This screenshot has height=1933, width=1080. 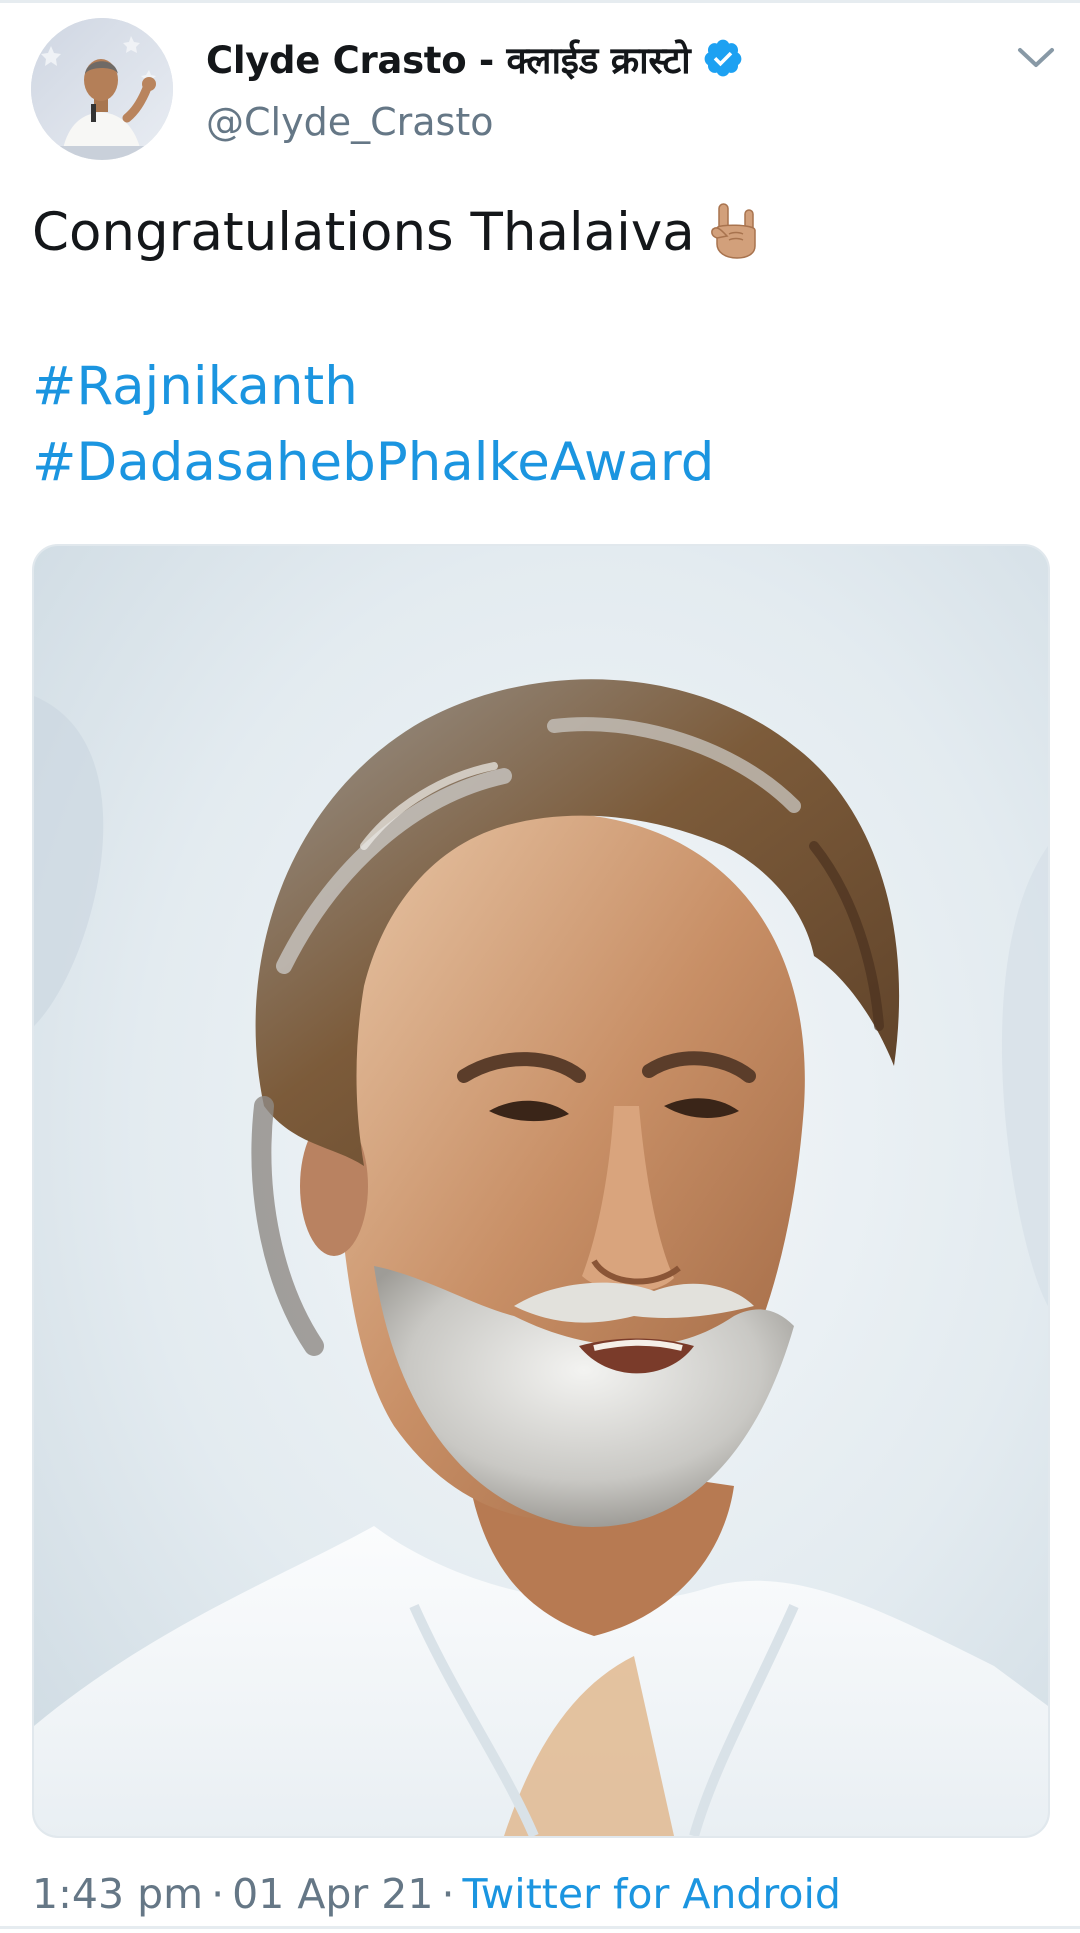 What do you see at coordinates (363, 232) in the screenshot?
I see `tweet-text-content: Congratulations Thalaiva` at bounding box center [363, 232].